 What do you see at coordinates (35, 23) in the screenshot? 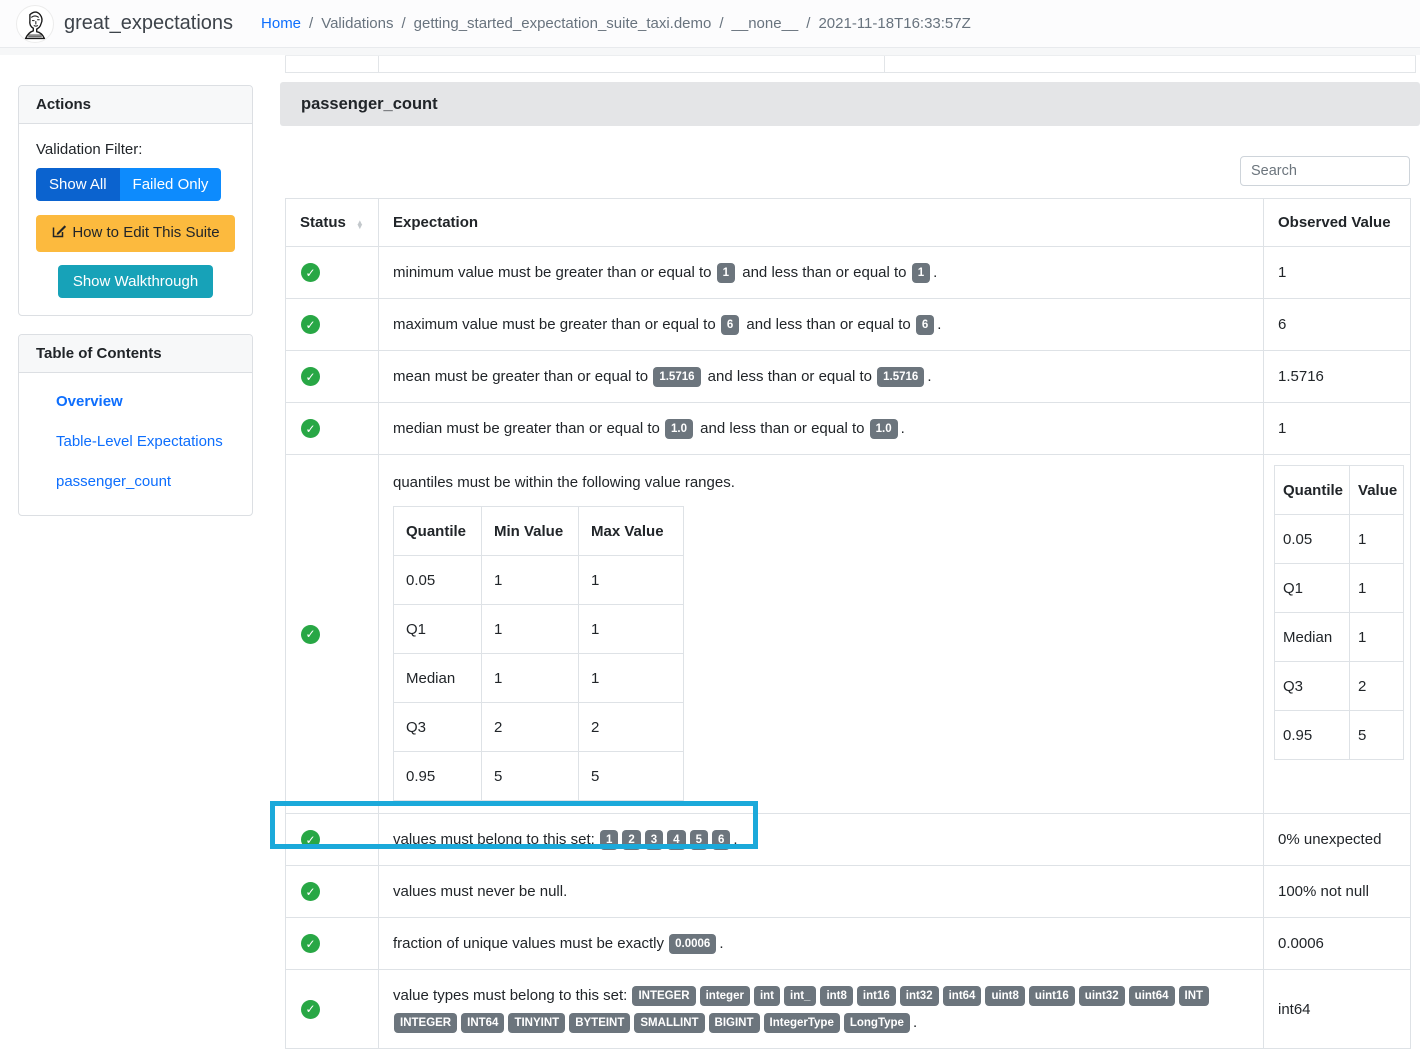
I see `great-expectations-logo-icon` at bounding box center [35, 23].